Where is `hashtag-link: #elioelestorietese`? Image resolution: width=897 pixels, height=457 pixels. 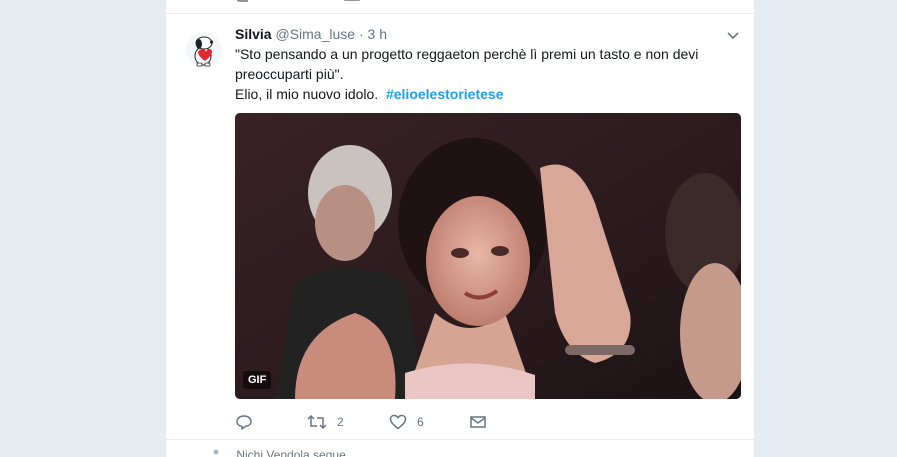
hashtag-link: #elioelestorietese is located at coordinates (445, 94).